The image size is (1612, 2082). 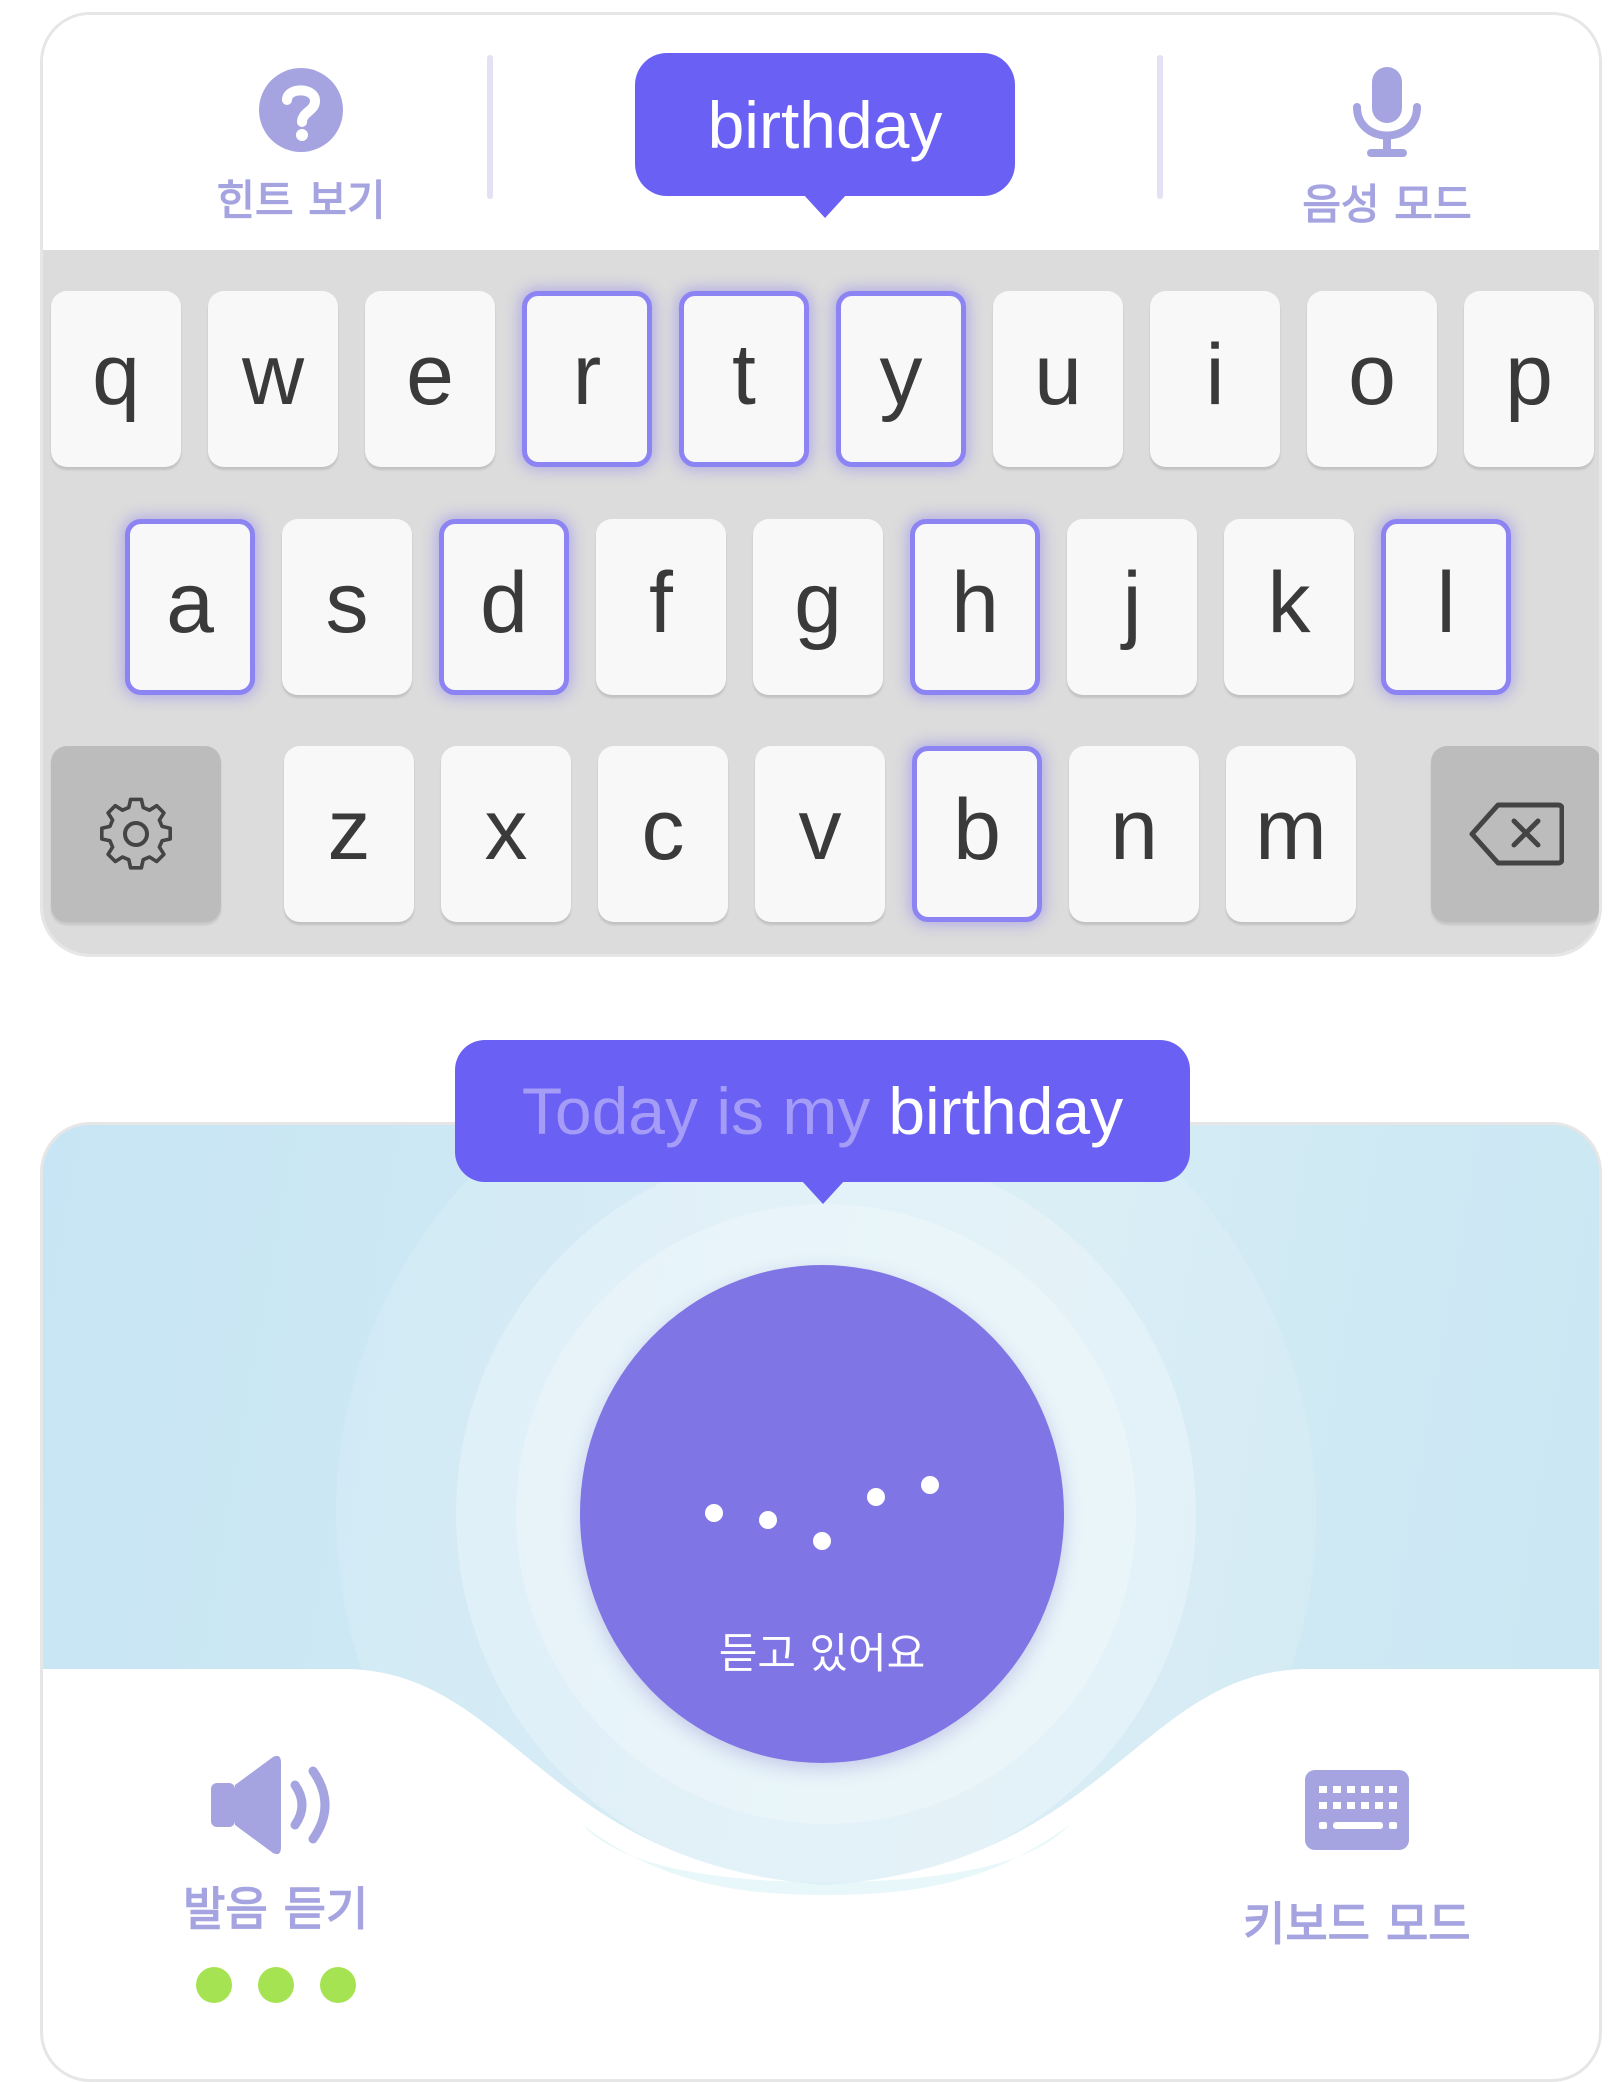 What do you see at coordinates (661, 603) in the screenshot?
I see `key-label: f` at bounding box center [661, 603].